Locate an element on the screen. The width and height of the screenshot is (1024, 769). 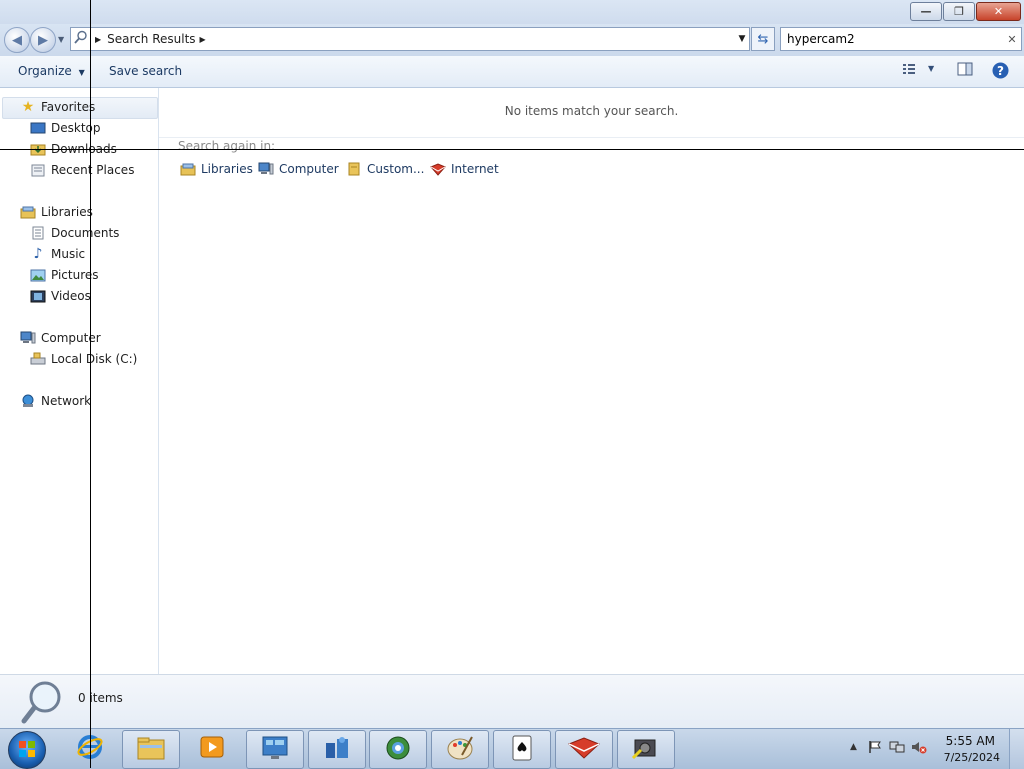
search-again-internet: Internet is located at coordinates (464, 169).